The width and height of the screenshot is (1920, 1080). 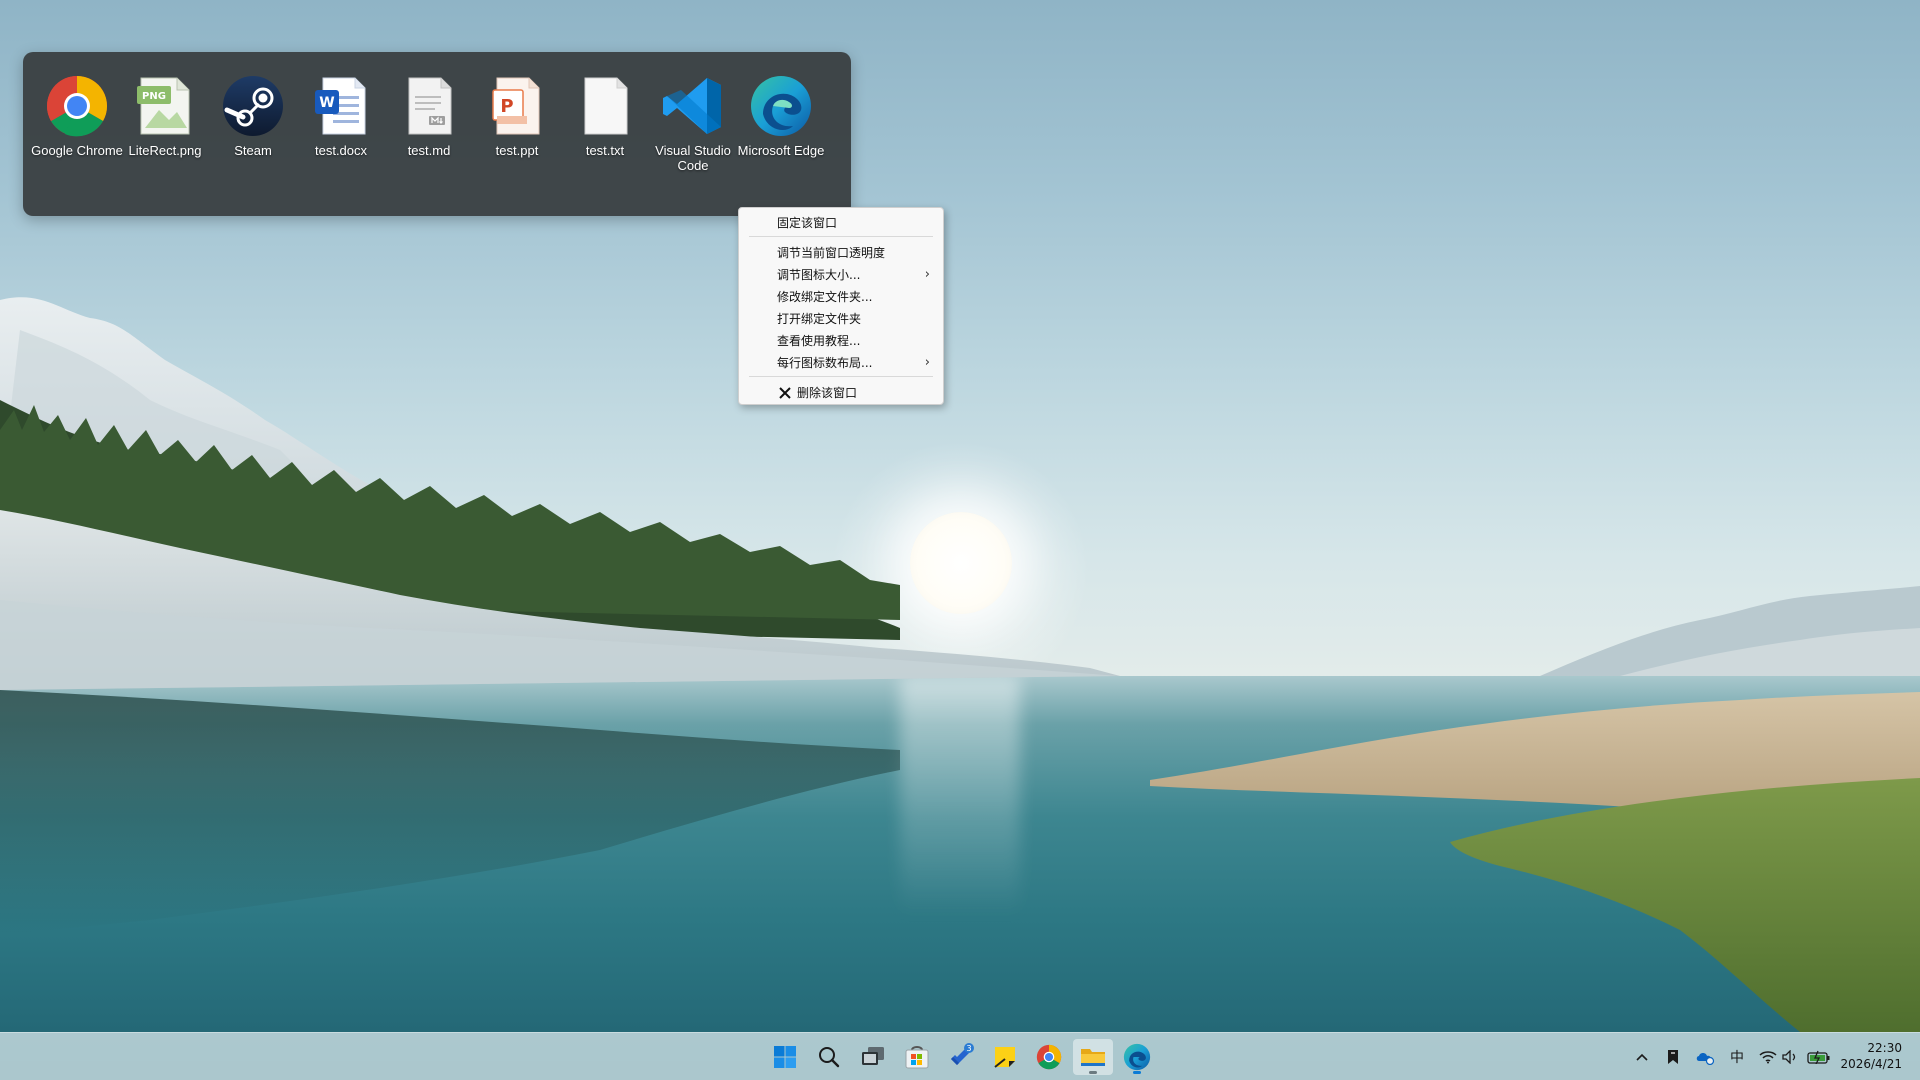 I want to click on file-explorer-icon, so click(x=1093, y=1057).